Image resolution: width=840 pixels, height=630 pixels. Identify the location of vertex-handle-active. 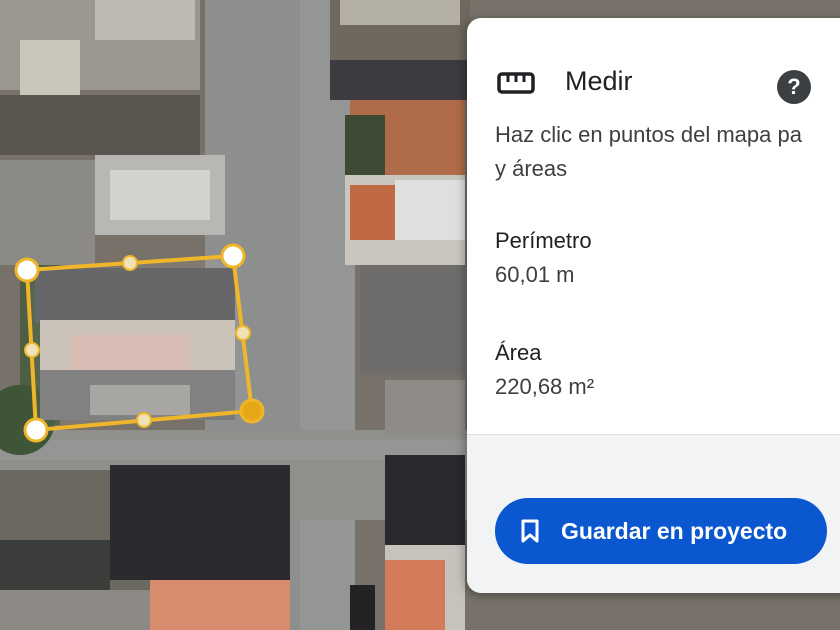
(252, 411).